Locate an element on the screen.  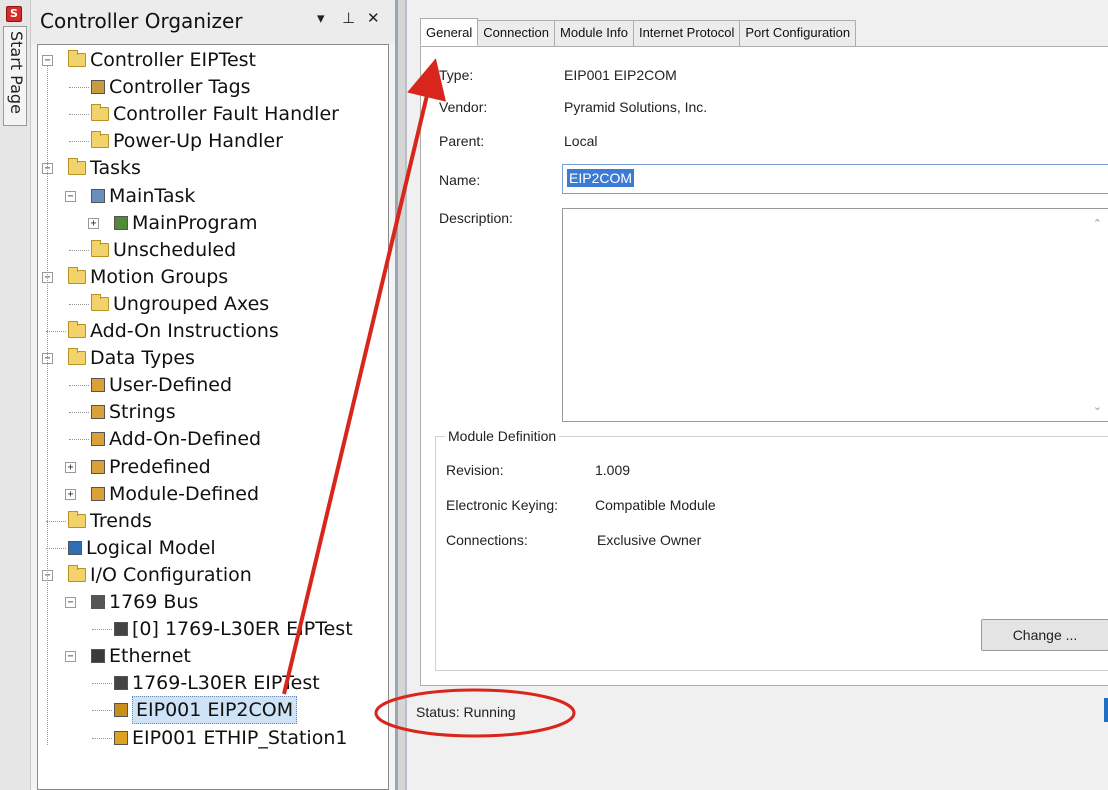
name-input: EIP2COM is located at coordinates (835, 179).